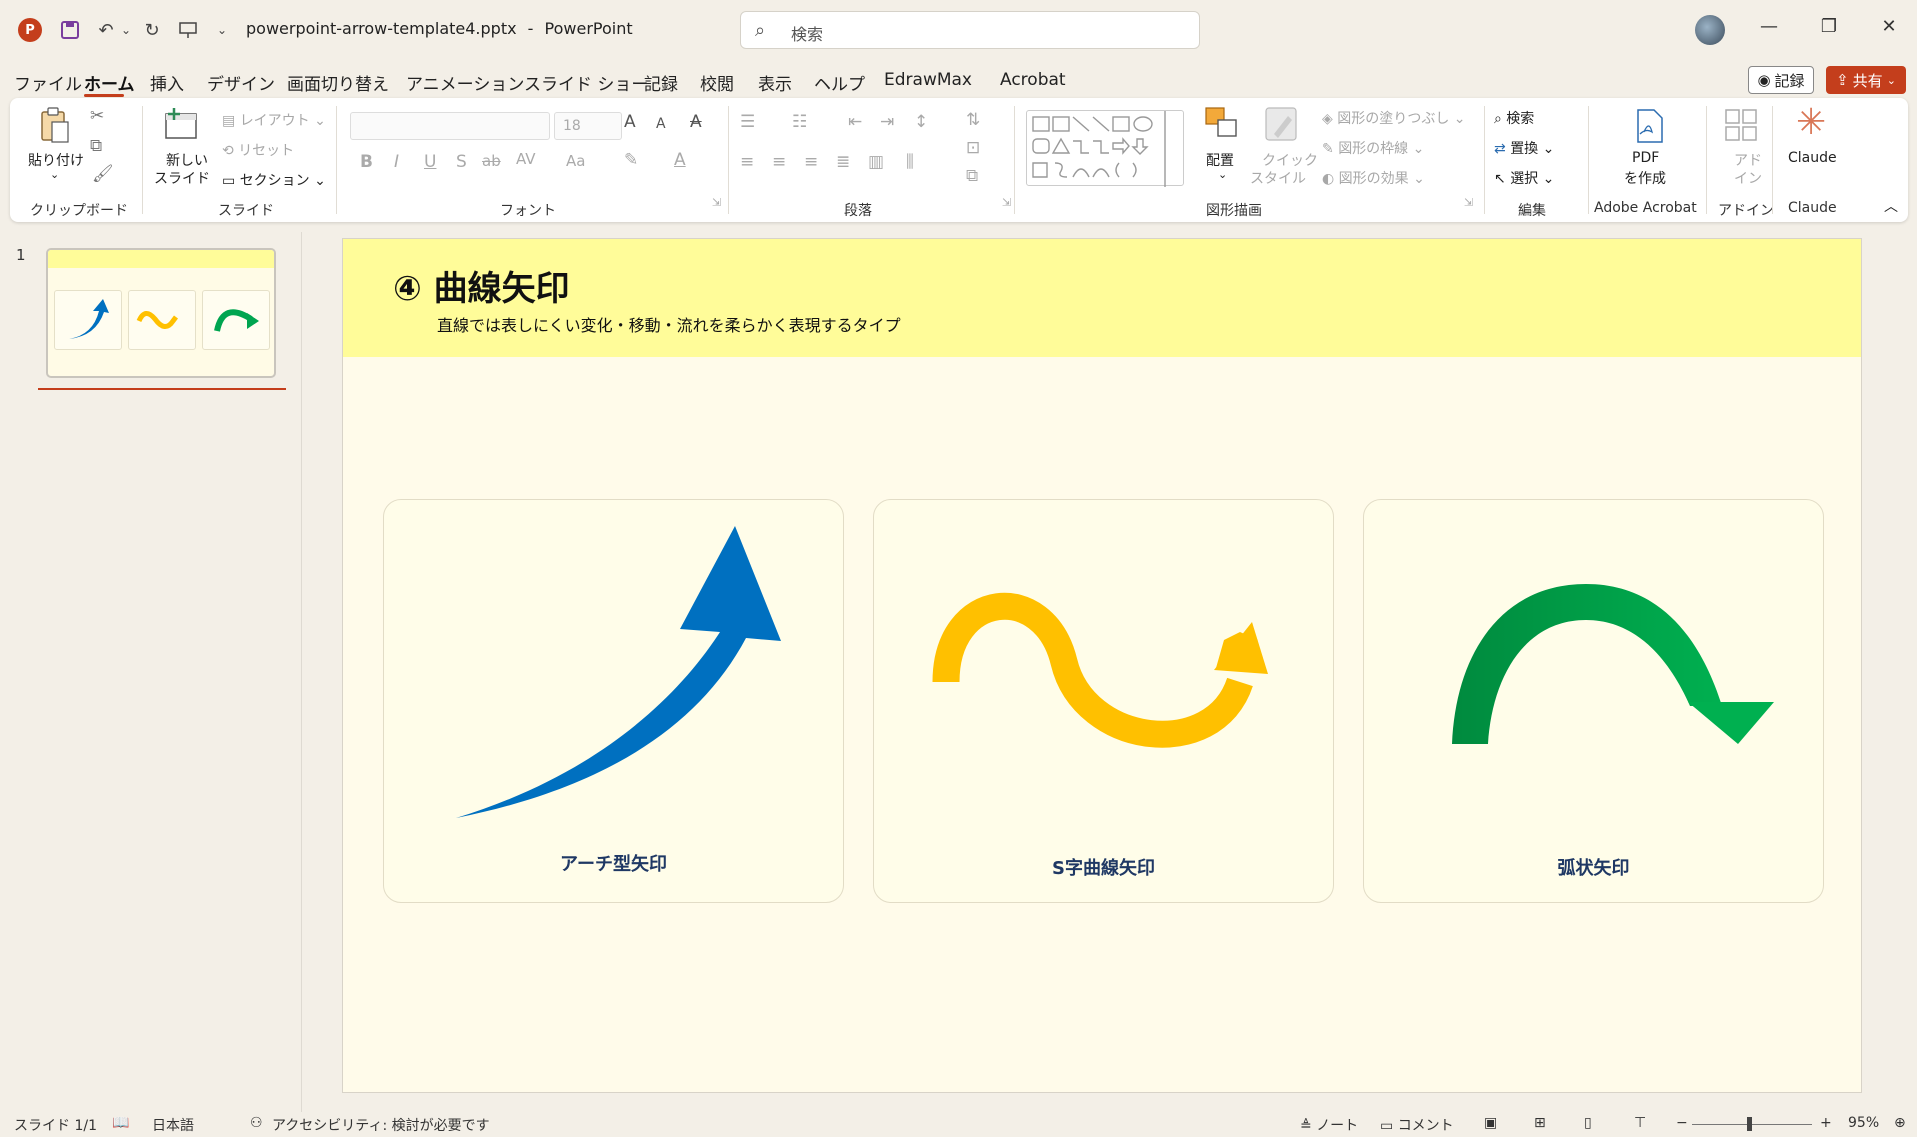  I want to click on align-center-icon: ≡, so click(779, 162).